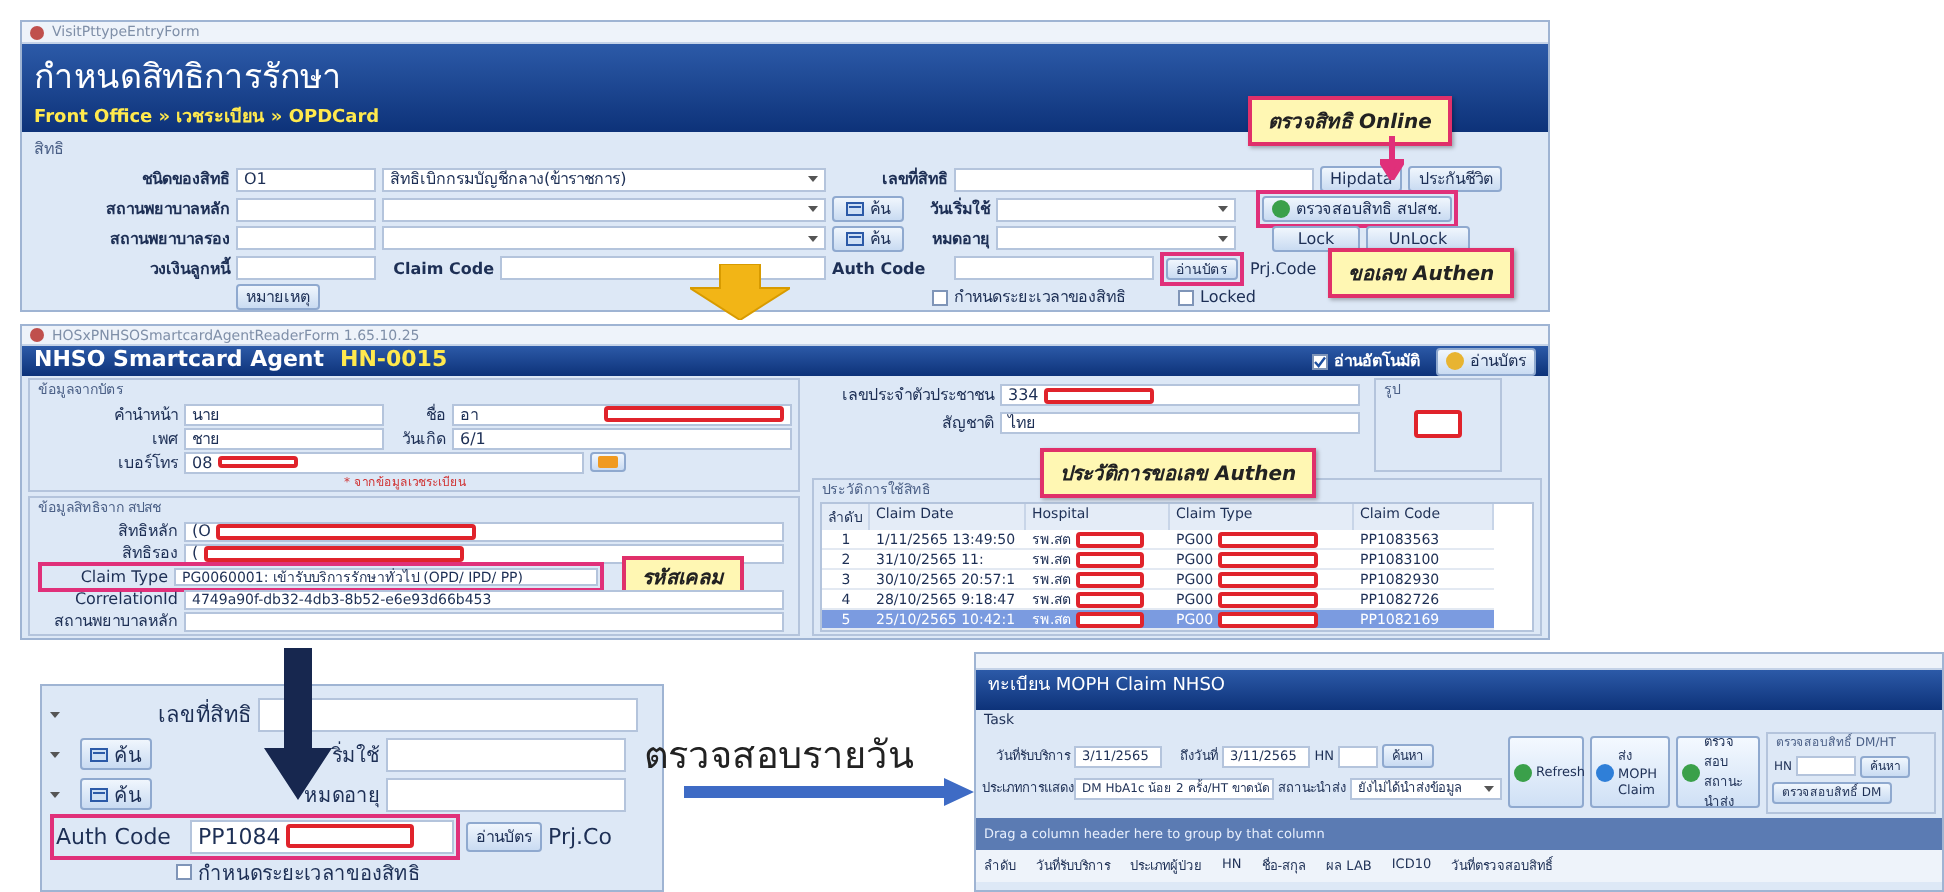 This screenshot has width=1944, height=892. Describe the element at coordinates (284, 438) in the screenshot. I see `input-field: ชาย` at that location.